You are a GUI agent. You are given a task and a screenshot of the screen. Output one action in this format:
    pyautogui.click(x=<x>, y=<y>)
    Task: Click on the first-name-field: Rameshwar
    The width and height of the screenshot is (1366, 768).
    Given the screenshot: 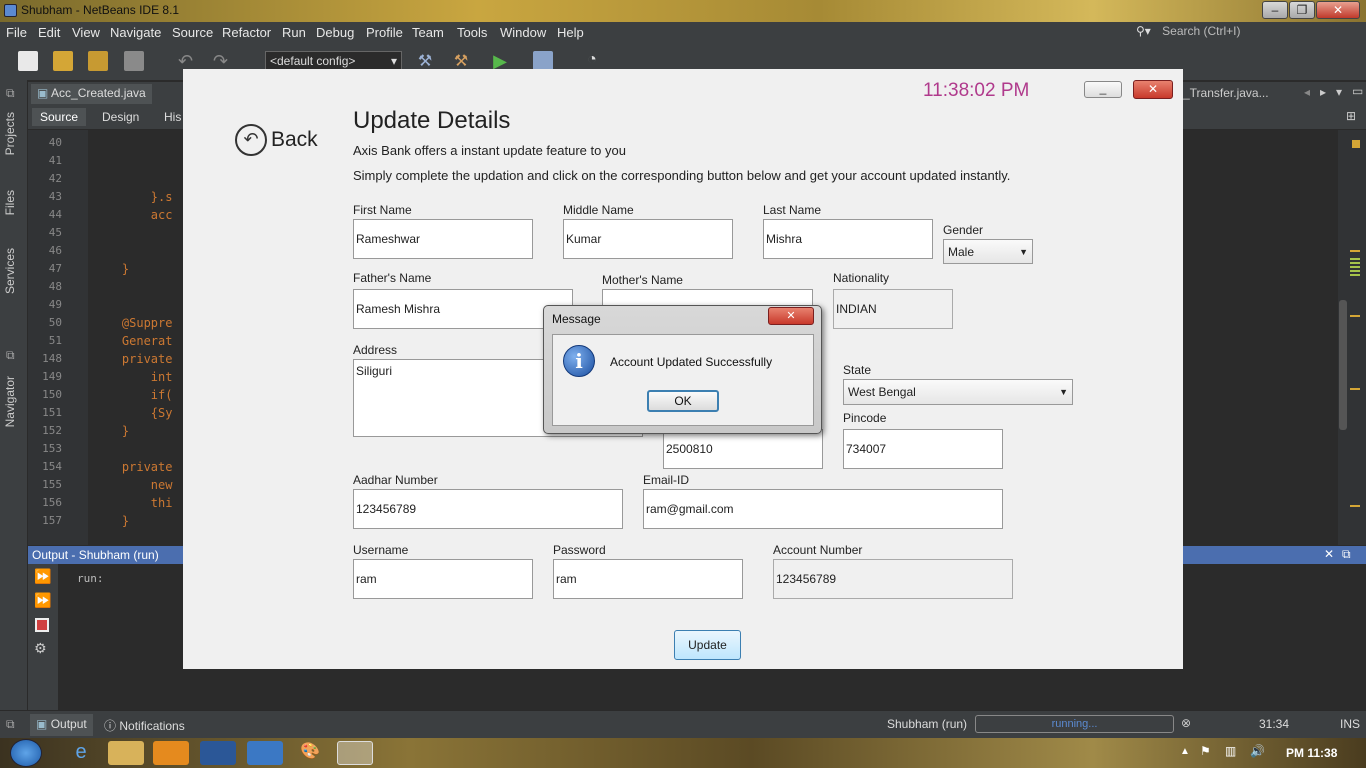 What is the action you would take?
    pyautogui.click(x=443, y=239)
    